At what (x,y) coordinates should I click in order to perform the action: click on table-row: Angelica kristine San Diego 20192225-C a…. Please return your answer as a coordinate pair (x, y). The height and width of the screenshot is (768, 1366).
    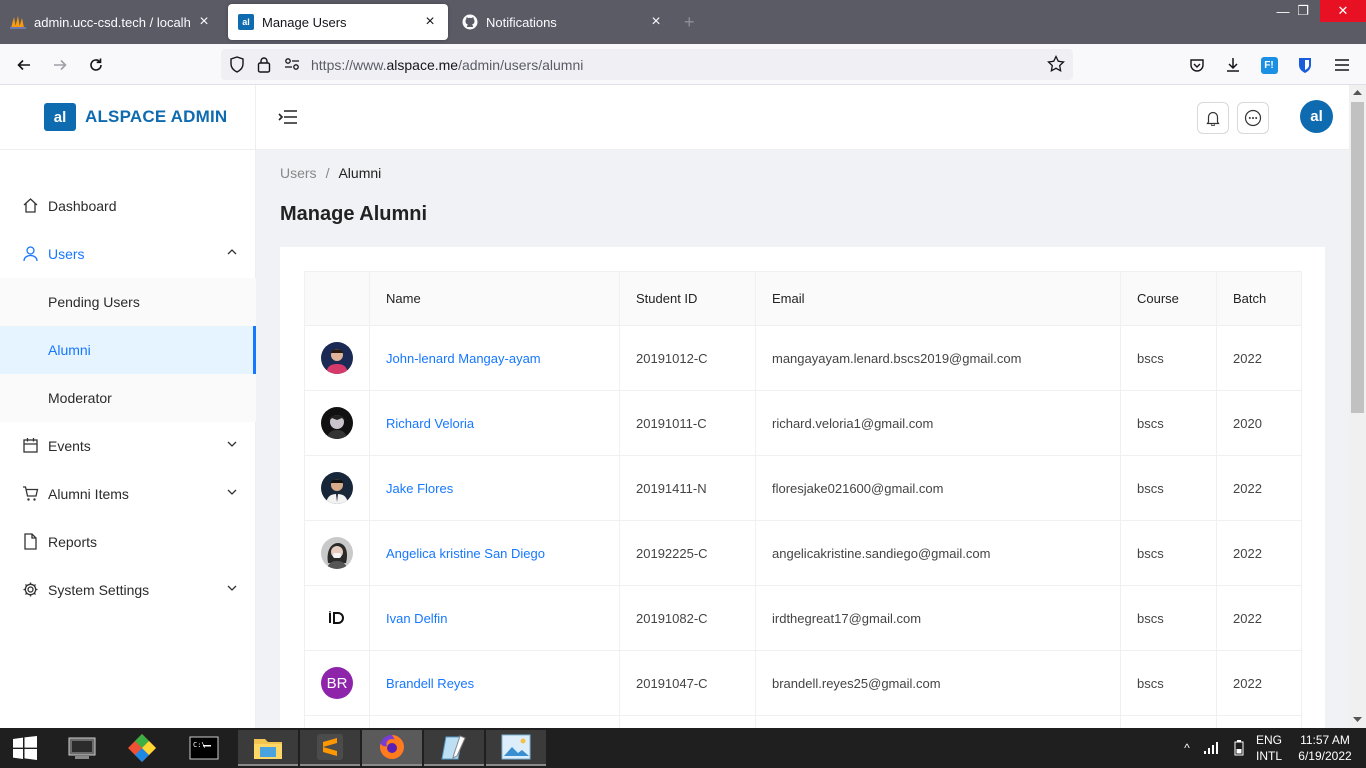
    Looking at the image, I should click on (803, 553).